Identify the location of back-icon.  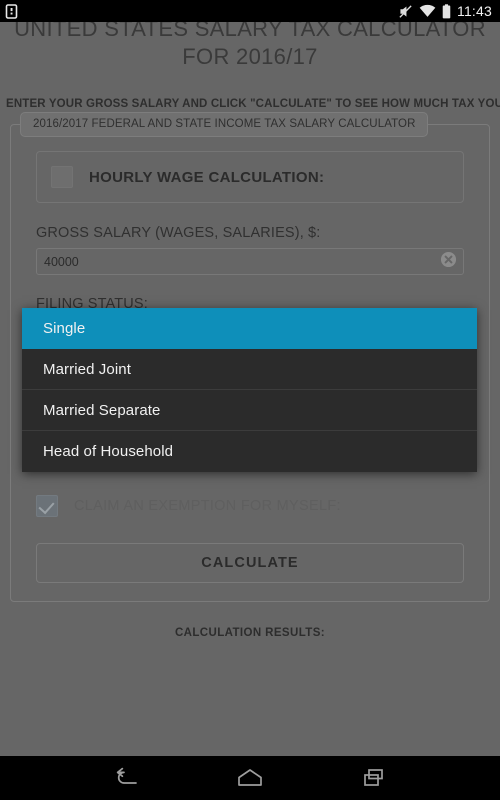
(126, 775).